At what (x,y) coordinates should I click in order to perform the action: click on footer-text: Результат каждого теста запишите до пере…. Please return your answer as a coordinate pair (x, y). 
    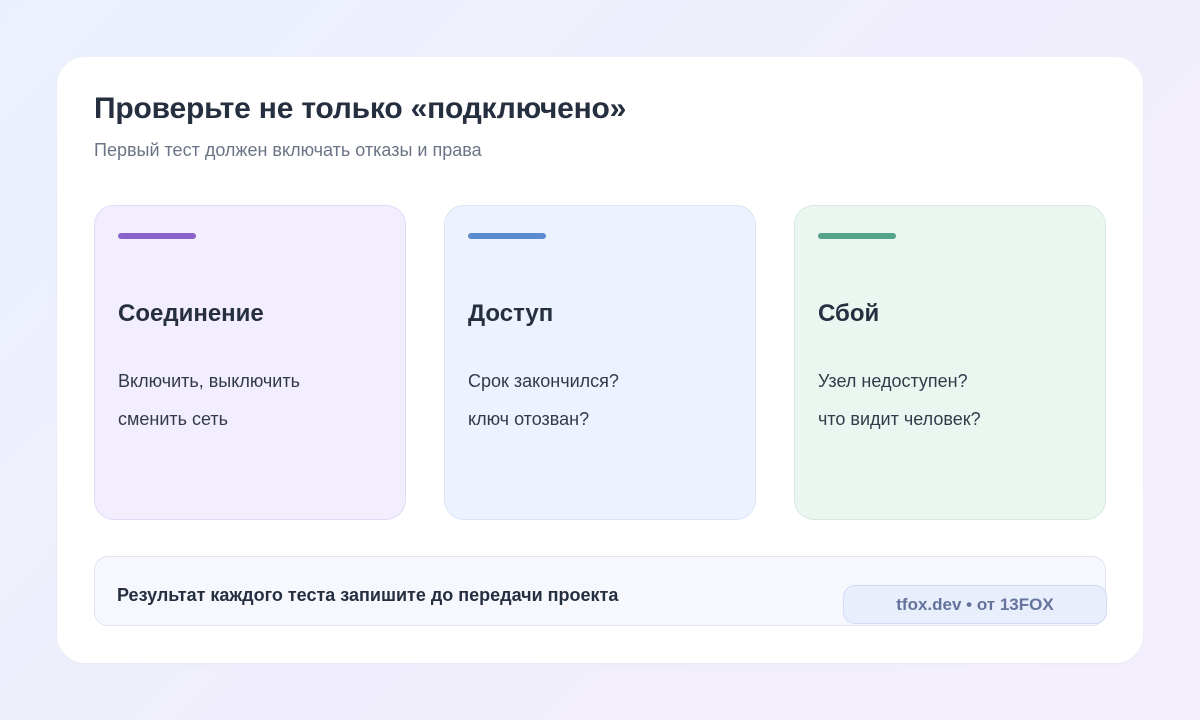
    Looking at the image, I should click on (368, 595).